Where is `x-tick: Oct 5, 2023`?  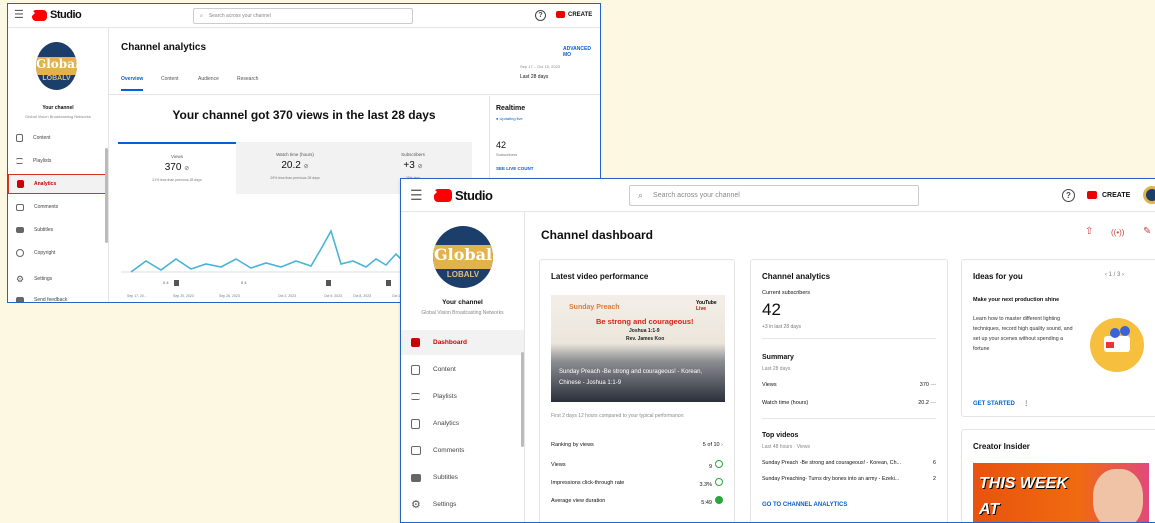
x-tick: Oct 5, 2023 is located at coordinates (333, 296).